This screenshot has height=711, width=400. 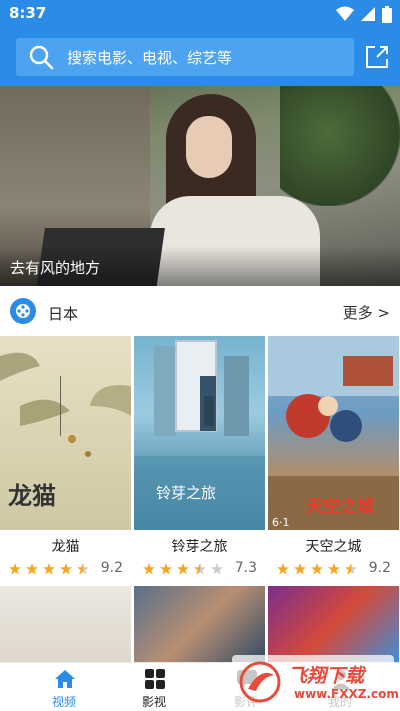 I want to click on top-header: 搜索电影、电视、综艺等, so click(x=200, y=57).